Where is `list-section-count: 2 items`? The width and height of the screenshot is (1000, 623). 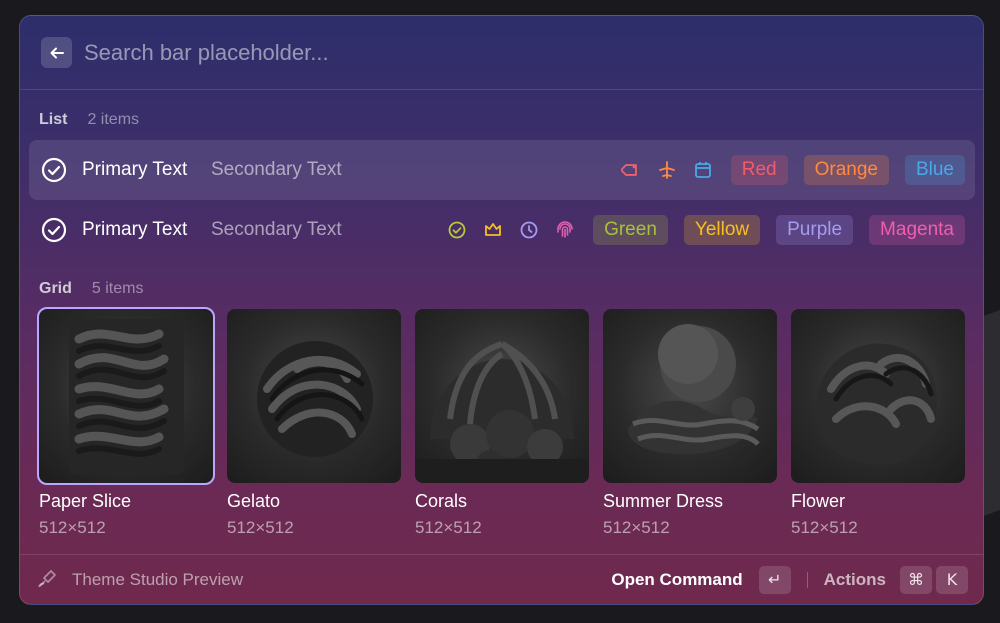 list-section-count: 2 items is located at coordinates (113, 119).